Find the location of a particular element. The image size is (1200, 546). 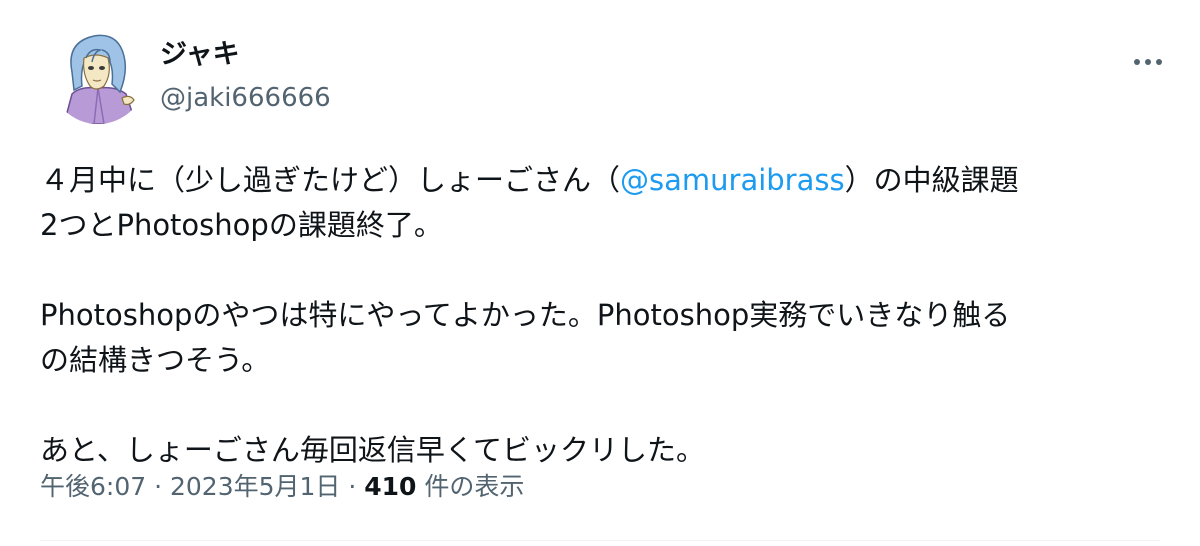

more-options-button is located at coordinates (1148, 62).